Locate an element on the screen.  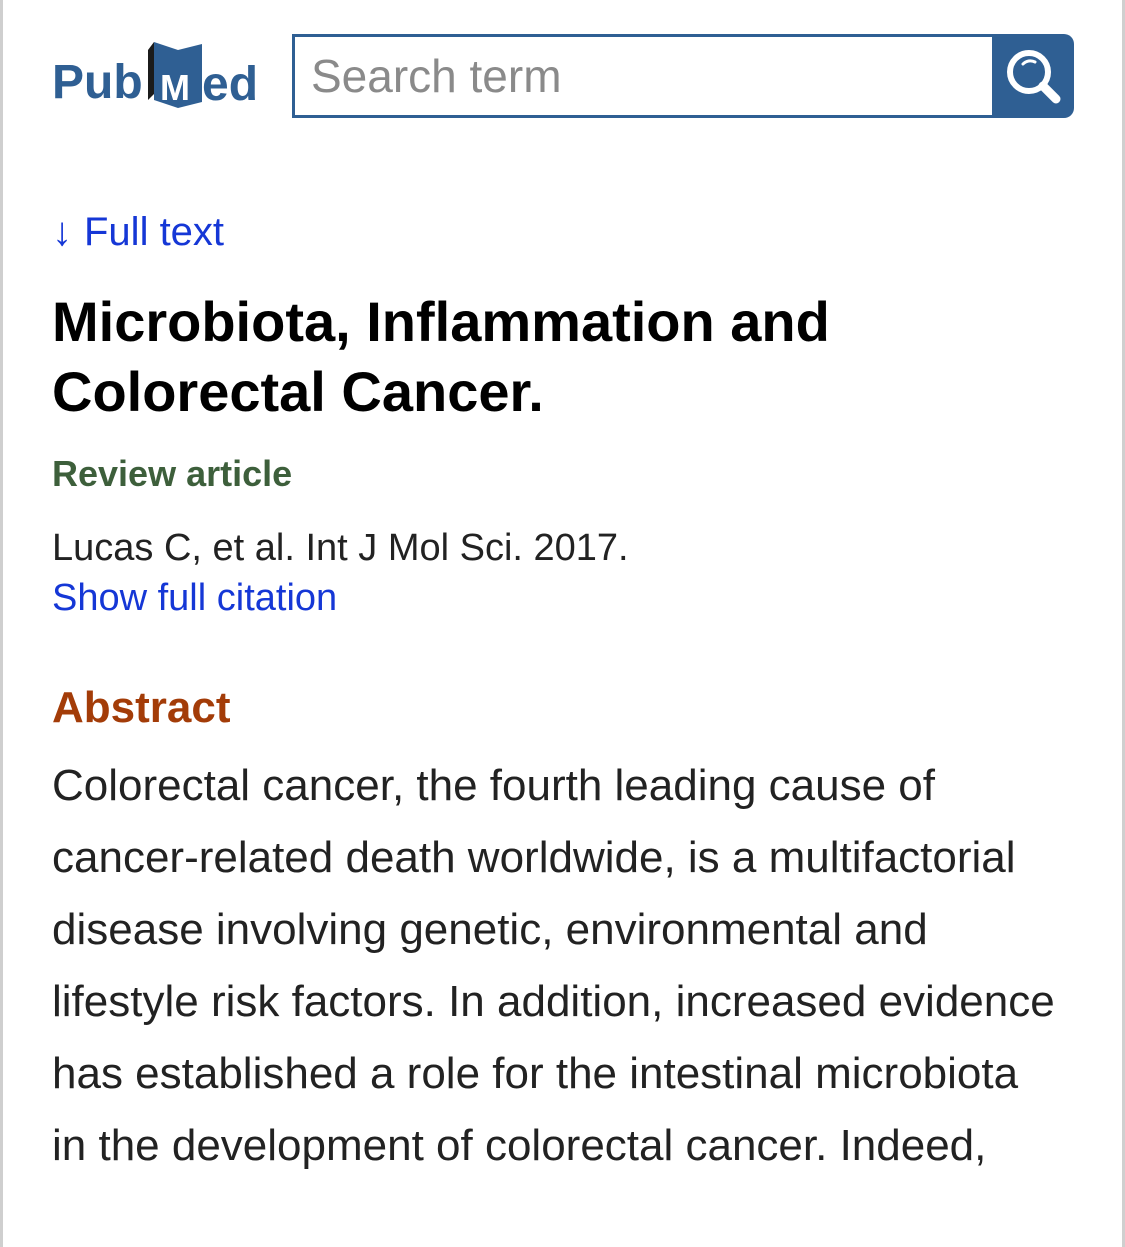
svg-text: M is located at coordinates (175, 87).